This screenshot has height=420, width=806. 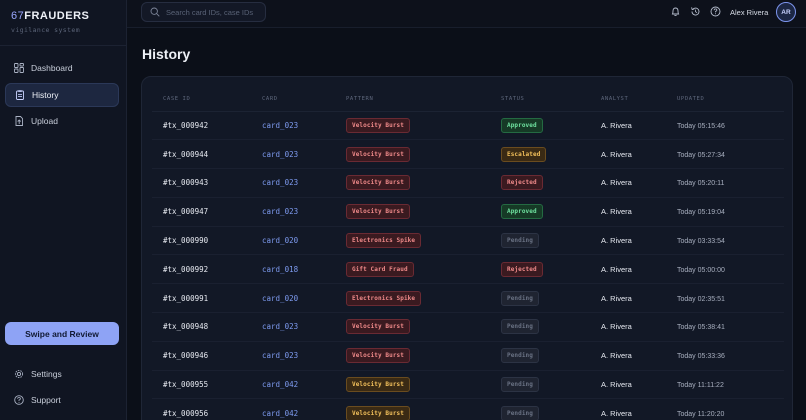 I want to click on case-id-link: #tx_000992, so click(x=185, y=269).